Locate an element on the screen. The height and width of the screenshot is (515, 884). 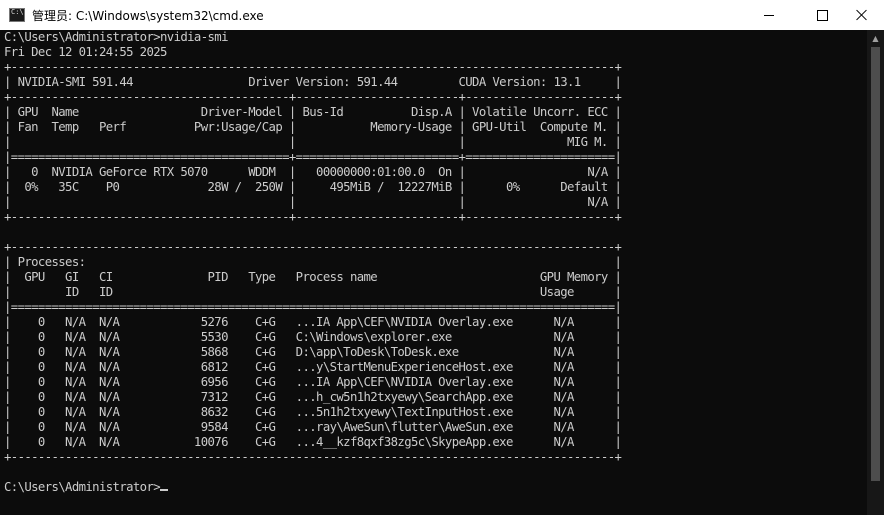
console-line: C:\Users\Administrator>nvidia-smi is located at coordinates (116, 37).